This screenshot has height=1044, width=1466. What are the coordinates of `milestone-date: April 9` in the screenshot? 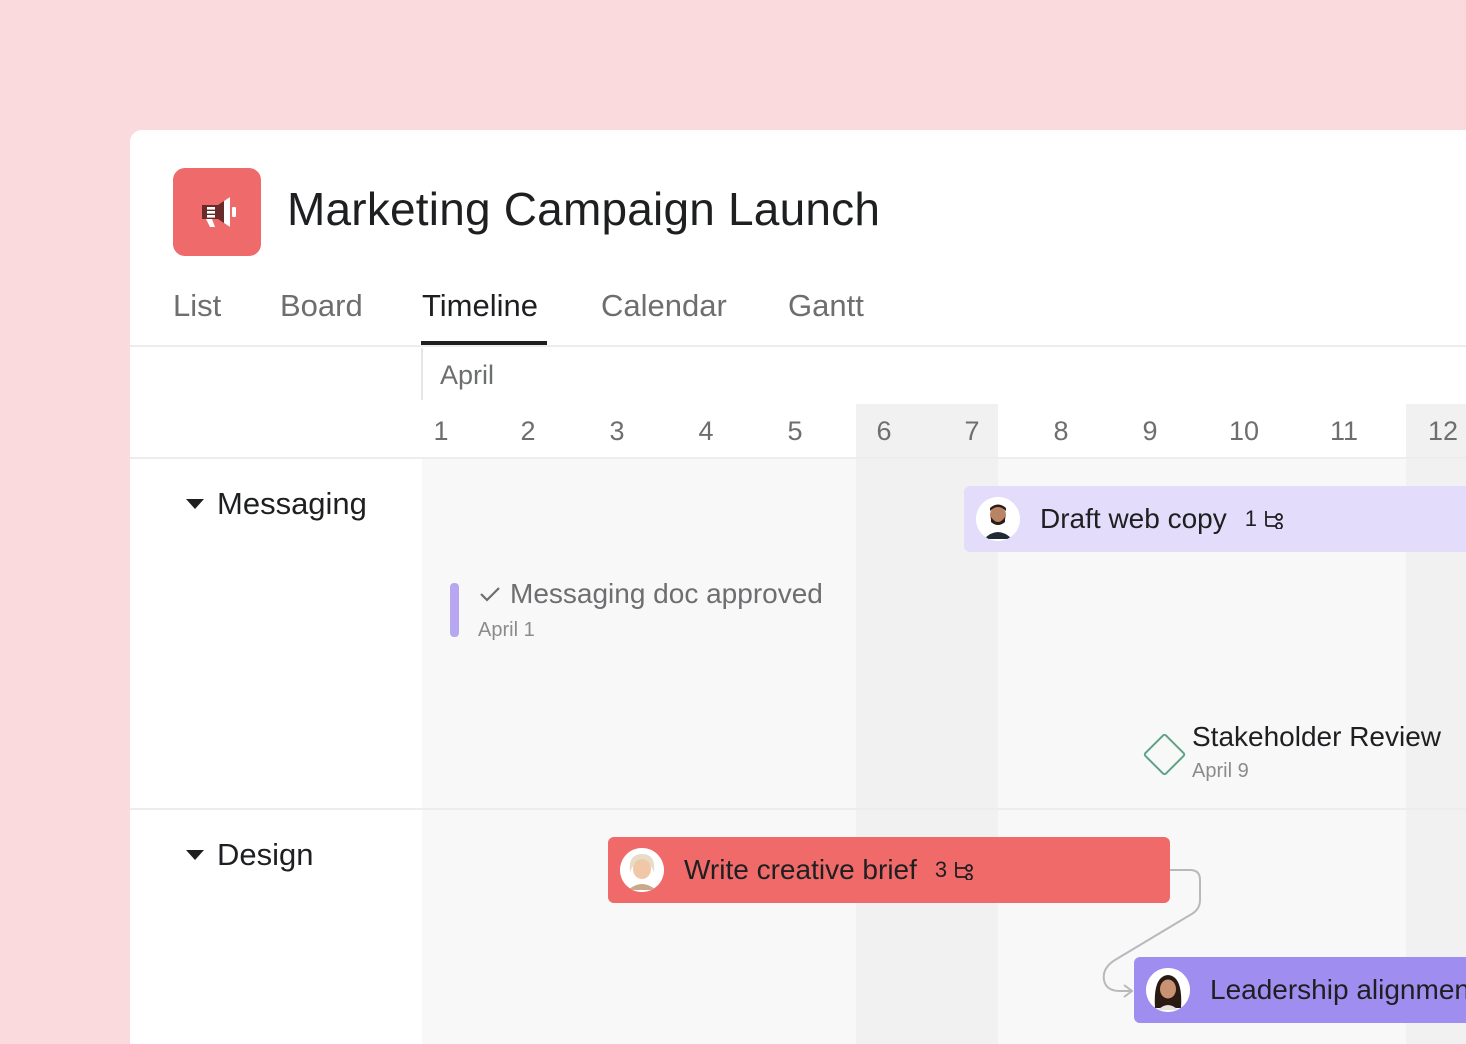 It's located at (1220, 771).